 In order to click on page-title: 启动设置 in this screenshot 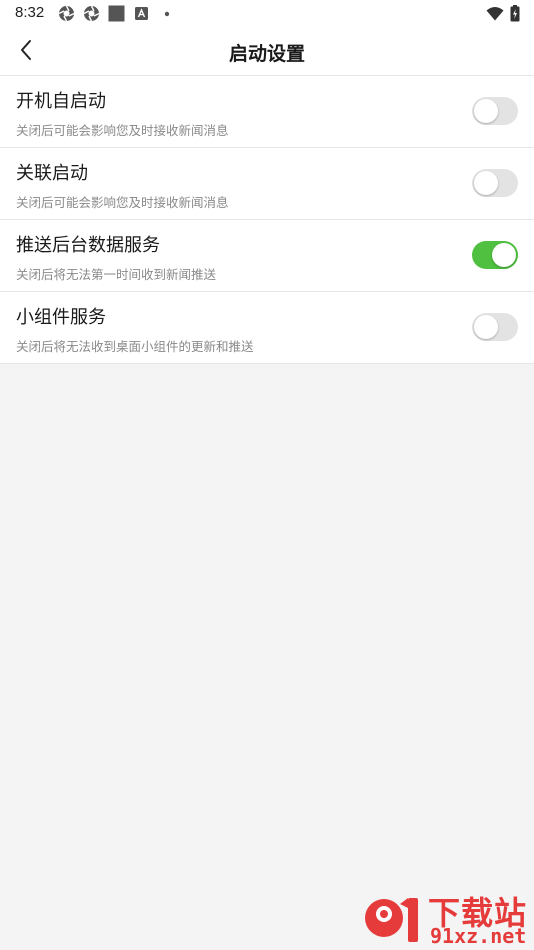, I will do `click(266, 54)`.